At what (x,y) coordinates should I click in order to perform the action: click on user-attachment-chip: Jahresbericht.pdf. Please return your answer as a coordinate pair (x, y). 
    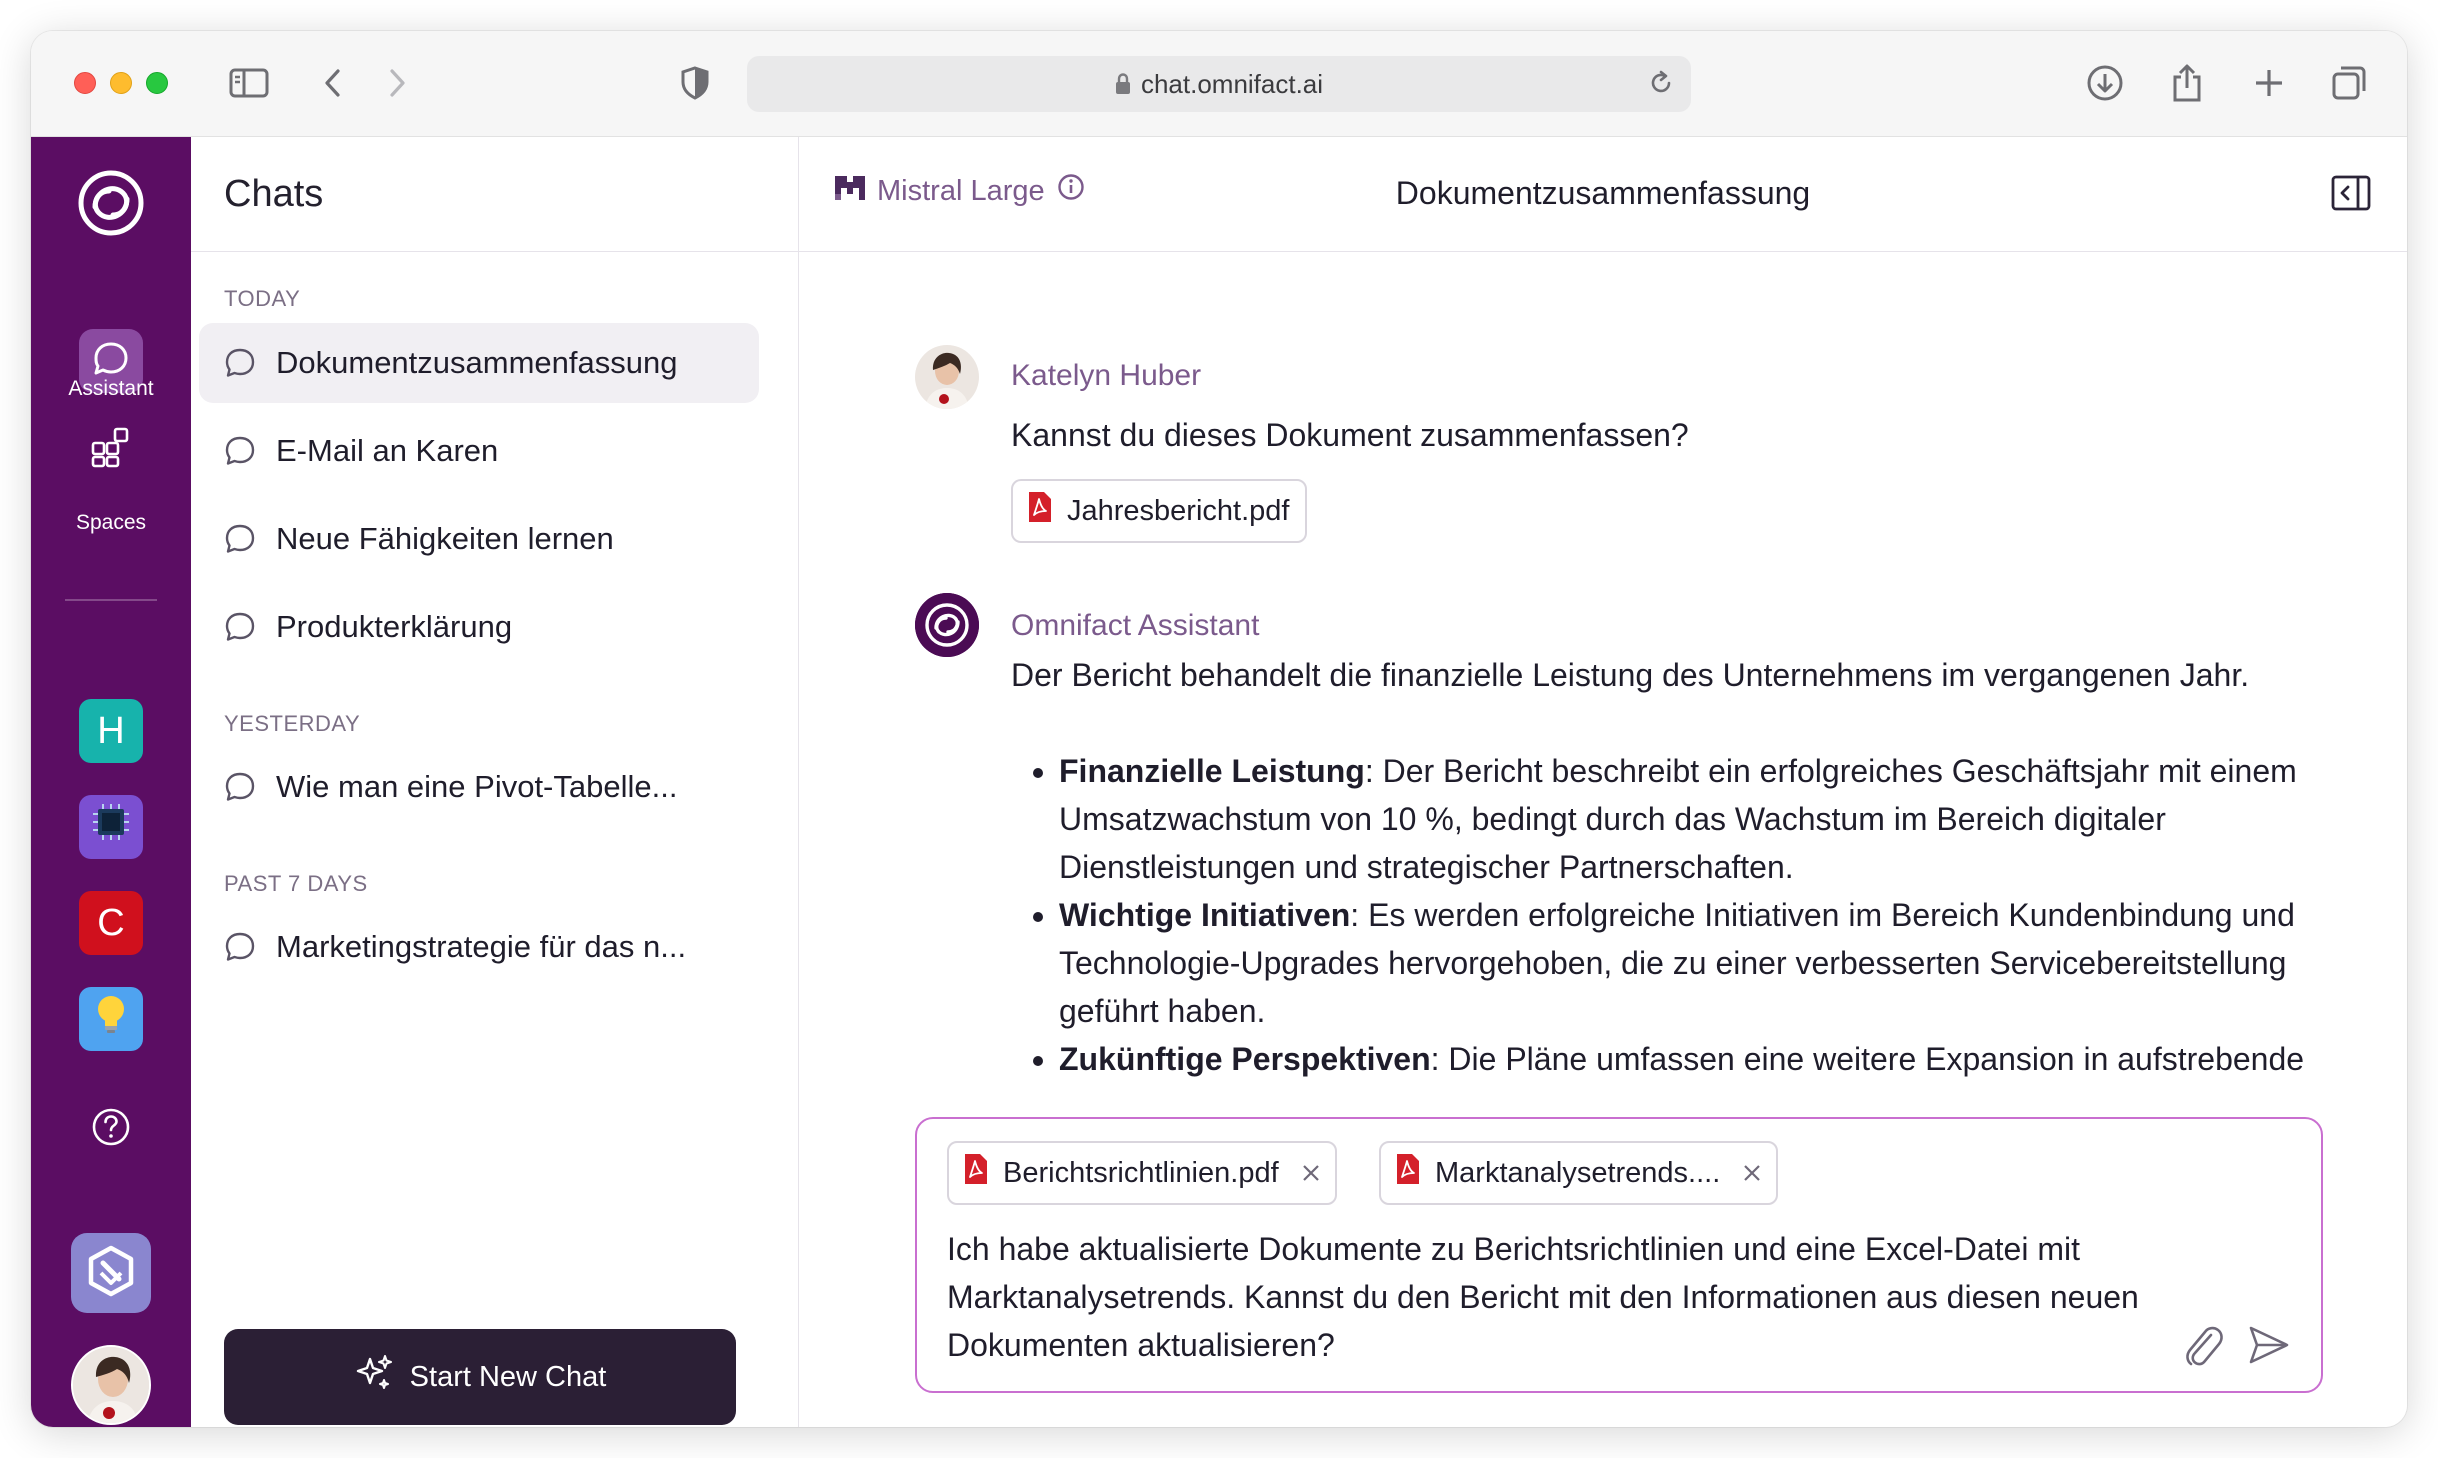
    Looking at the image, I should click on (1159, 511).